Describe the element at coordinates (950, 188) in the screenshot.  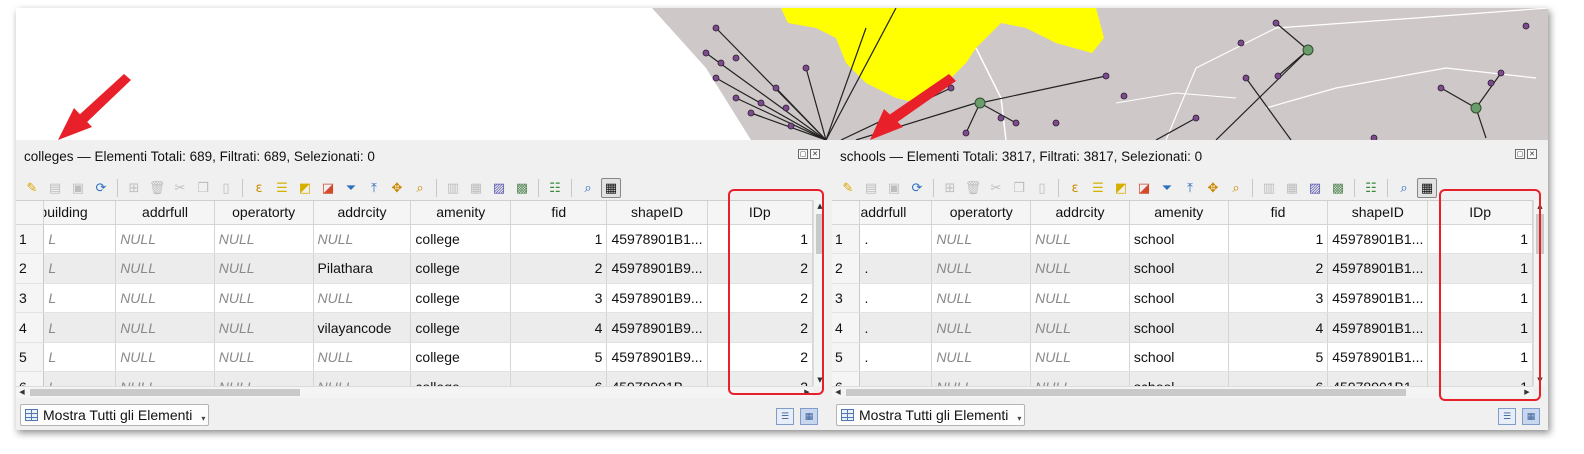
I see `add-feature-icon: ⊞` at that location.